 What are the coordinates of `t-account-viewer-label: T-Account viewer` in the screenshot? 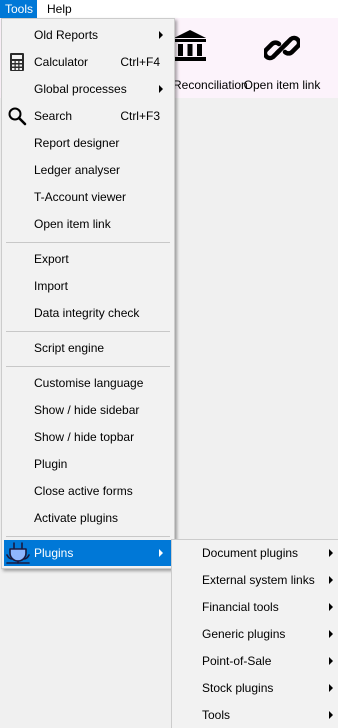 It's located at (80, 197).